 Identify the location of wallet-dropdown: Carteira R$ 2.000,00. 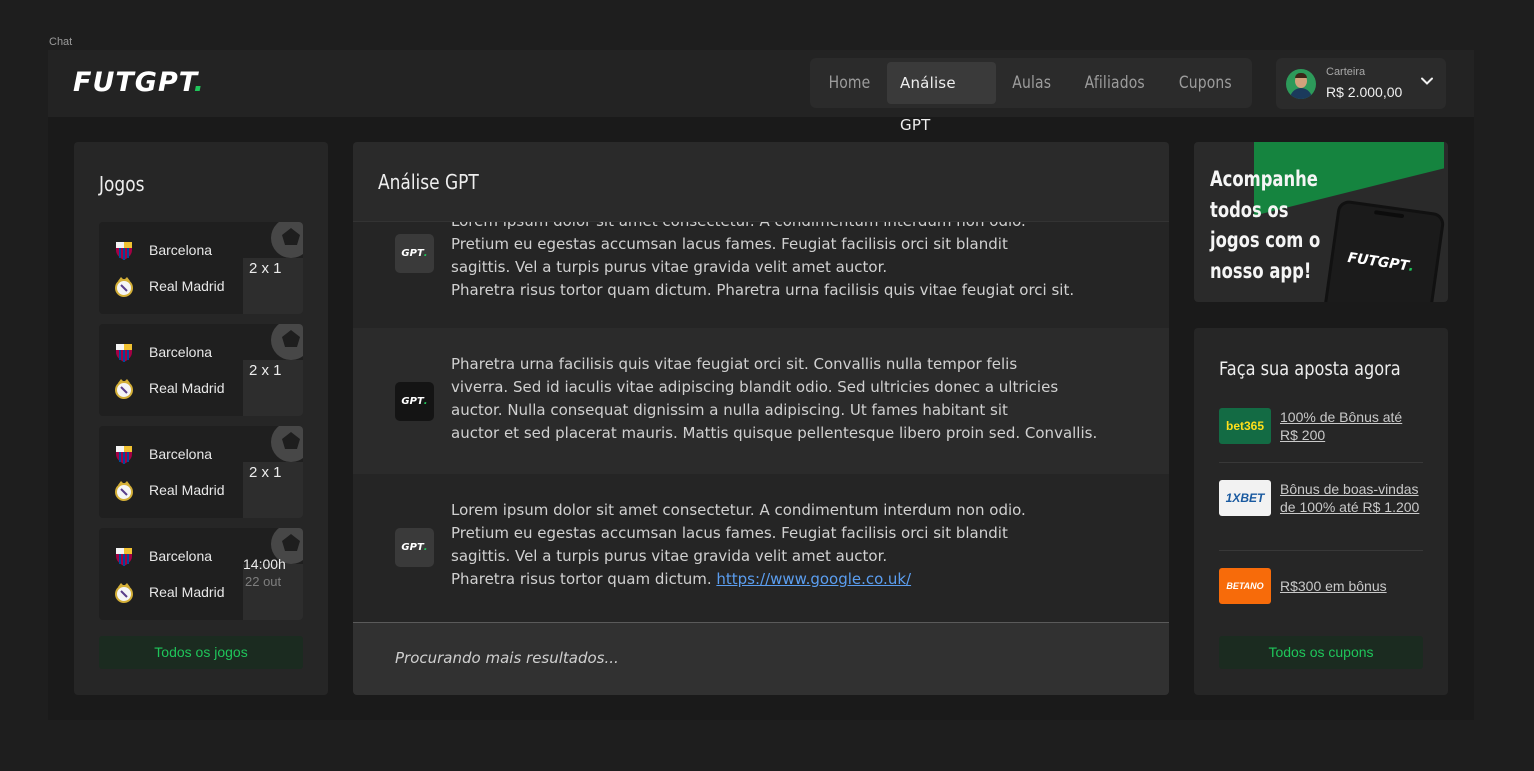
(1361, 83).